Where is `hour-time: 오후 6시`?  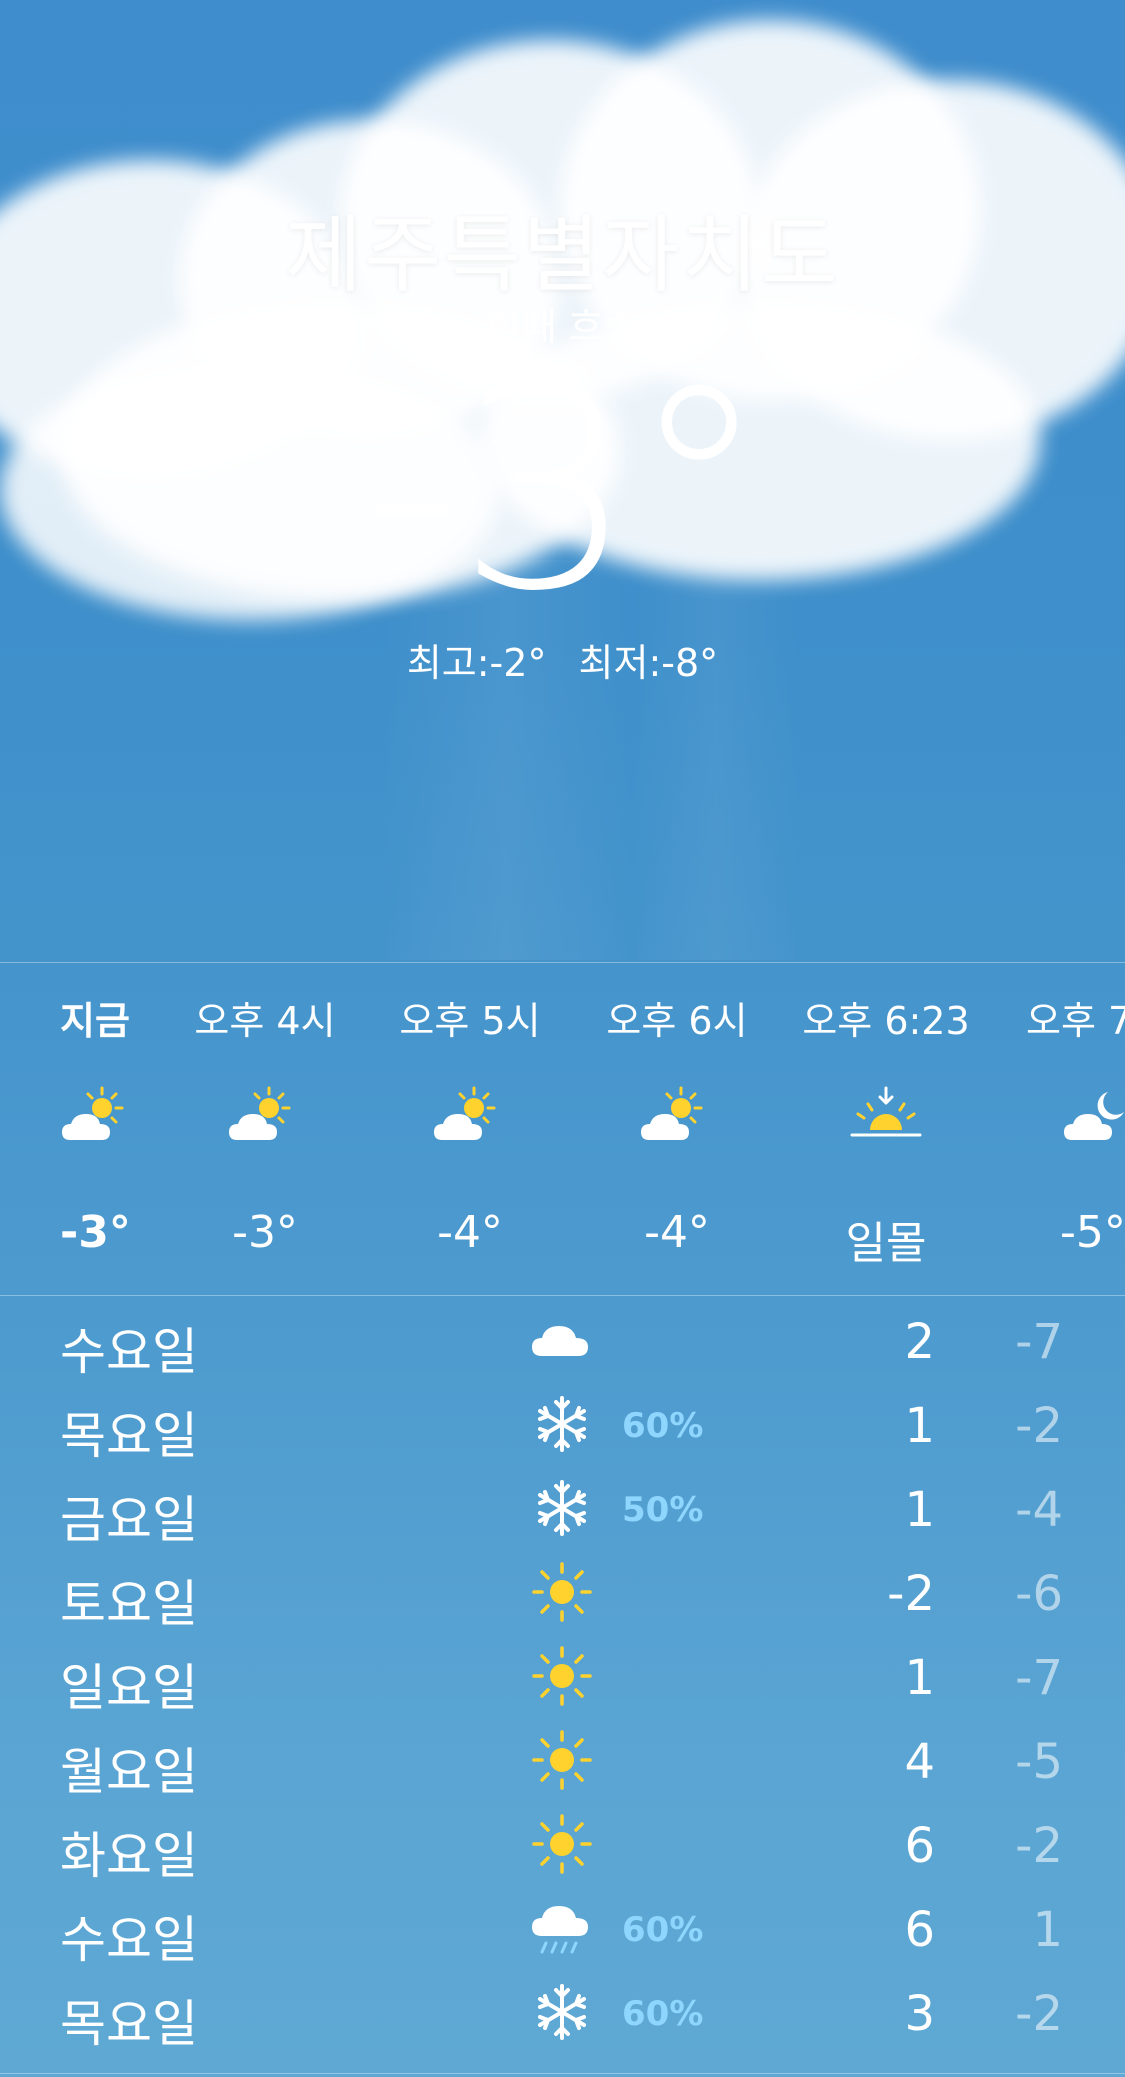 hour-time: 오후 6시 is located at coordinates (677, 1021).